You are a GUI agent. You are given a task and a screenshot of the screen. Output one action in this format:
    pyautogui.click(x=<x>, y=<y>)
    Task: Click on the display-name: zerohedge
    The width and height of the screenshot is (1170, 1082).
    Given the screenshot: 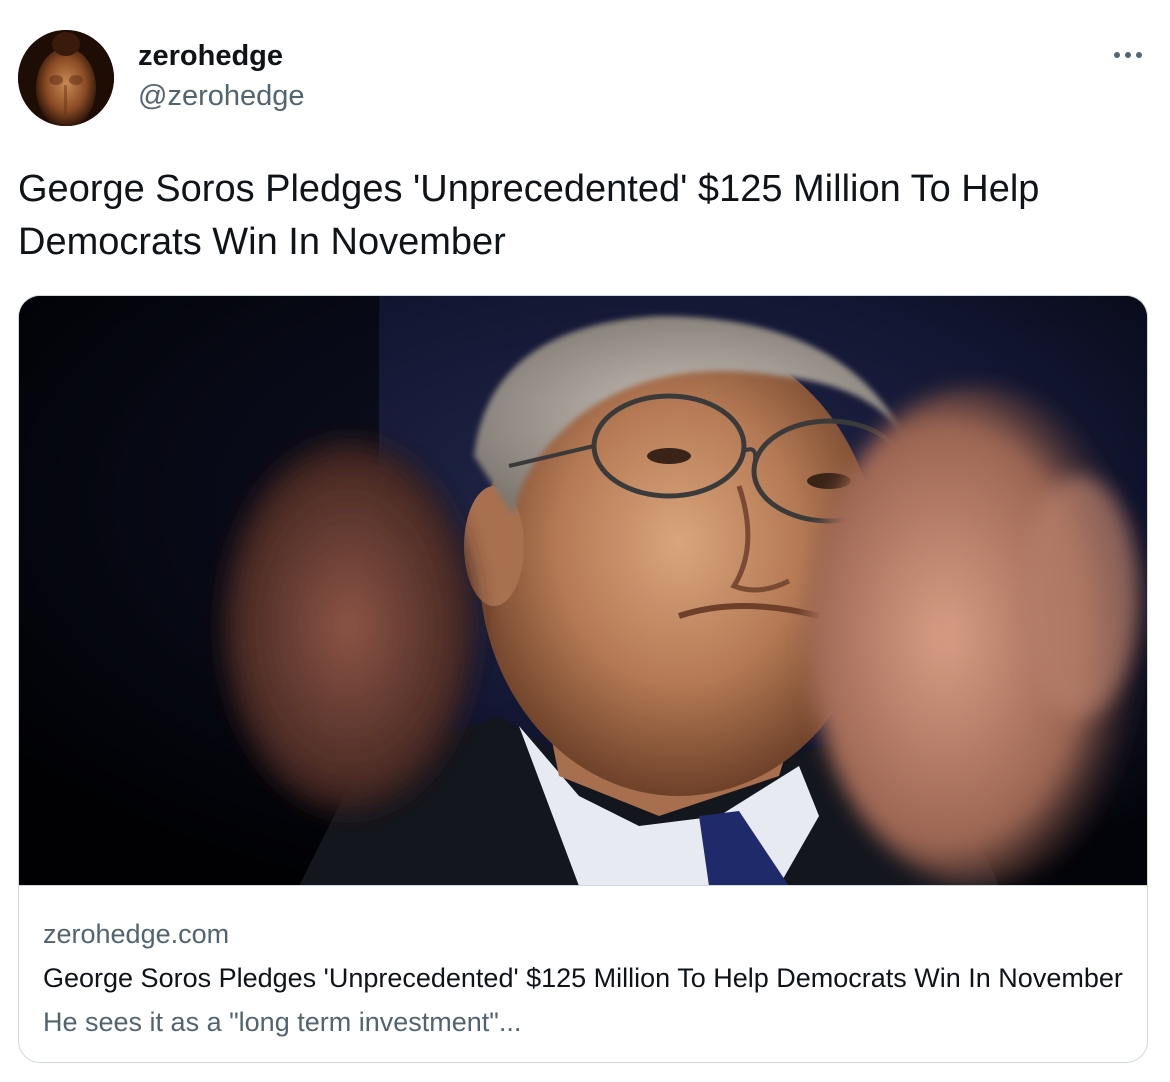 What is the action you would take?
    pyautogui.click(x=221, y=56)
    